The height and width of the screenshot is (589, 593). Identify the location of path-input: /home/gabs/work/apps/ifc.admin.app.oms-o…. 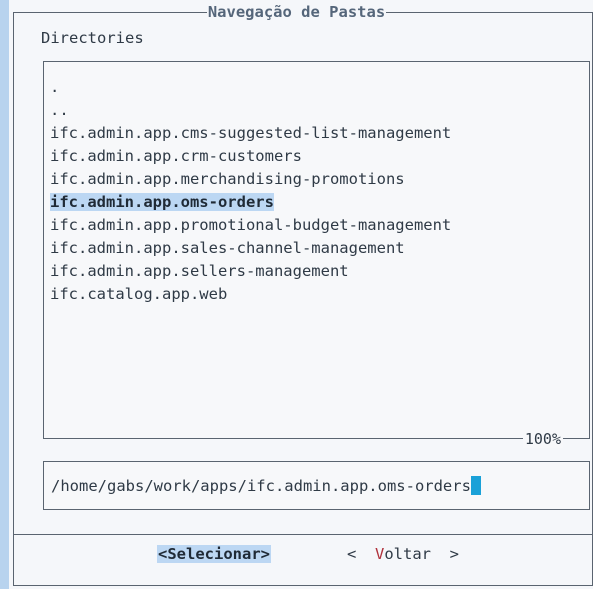
(316, 485).